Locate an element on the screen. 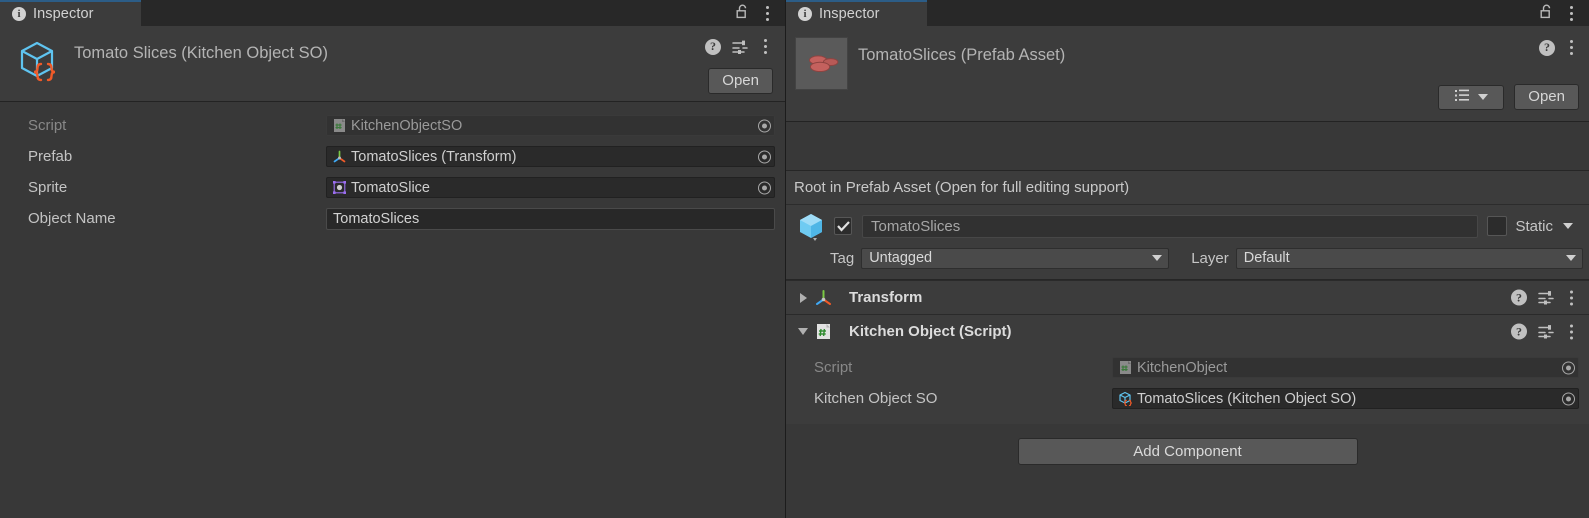 This screenshot has height=518, width=1589. prefab-object-field: TomatoSlices (Transform) is located at coordinates (550, 156).